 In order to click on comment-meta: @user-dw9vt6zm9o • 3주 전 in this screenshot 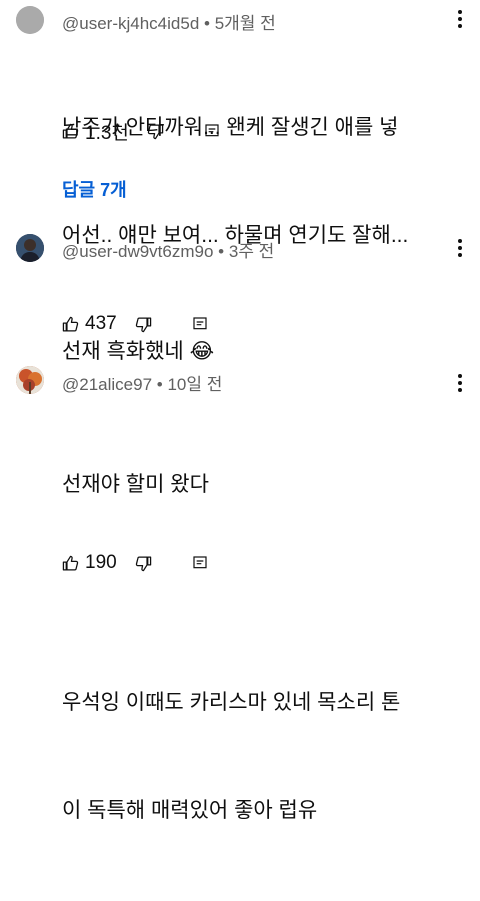, I will do `click(168, 249)`.